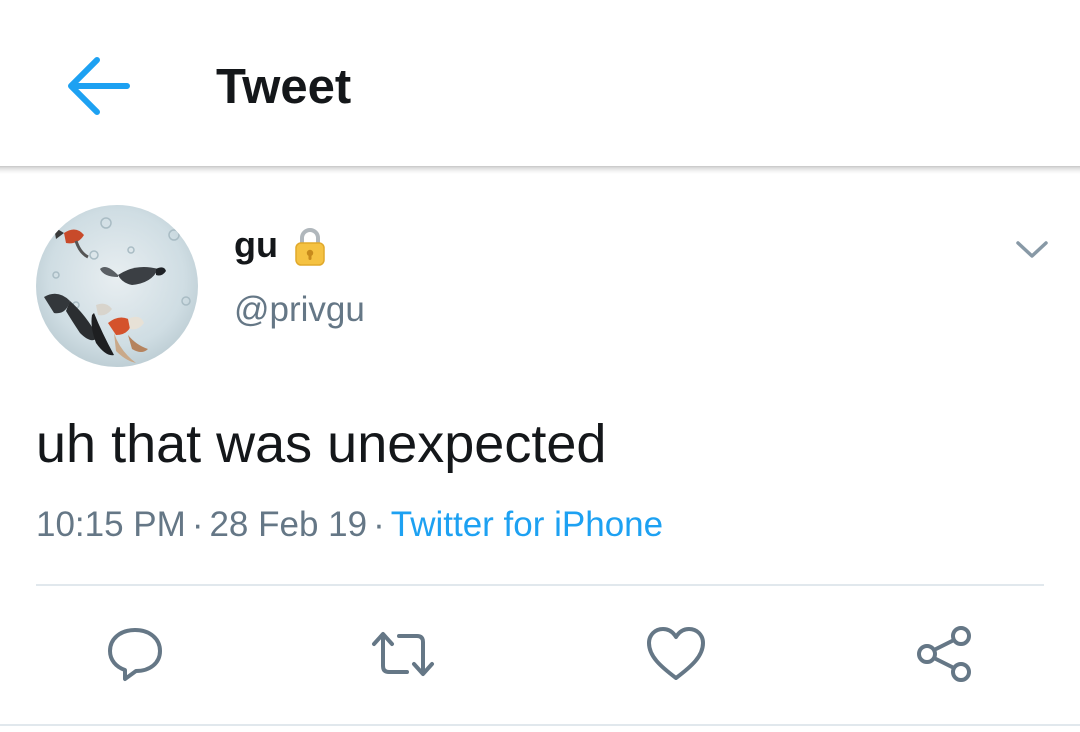  What do you see at coordinates (284, 87) in the screenshot?
I see `page-title: Tweet` at bounding box center [284, 87].